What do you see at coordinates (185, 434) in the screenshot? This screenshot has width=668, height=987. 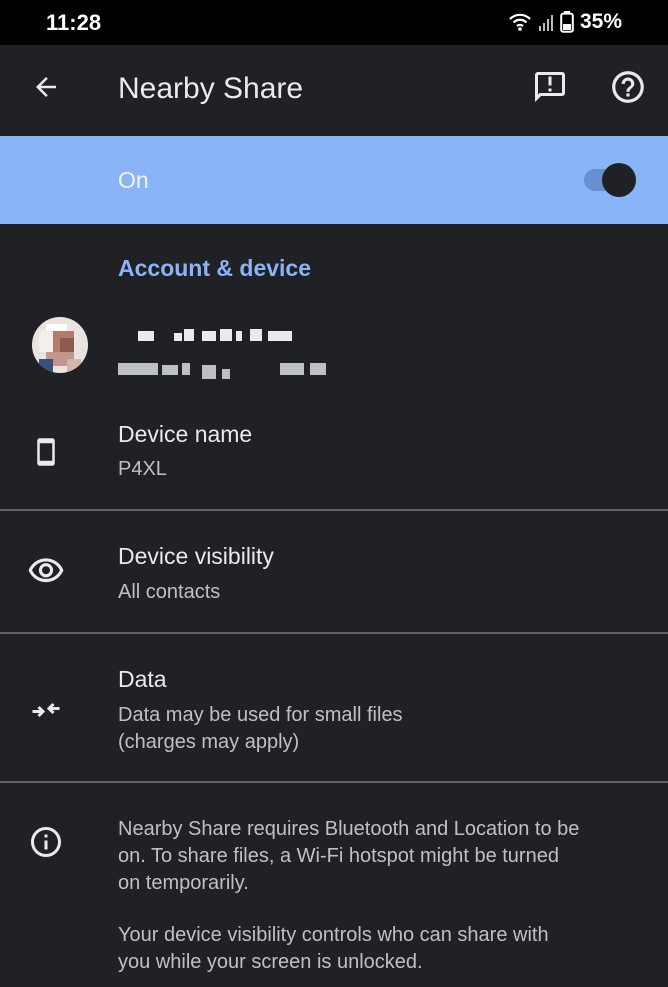 I see `device-name-title: Device name` at bounding box center [185, 434].